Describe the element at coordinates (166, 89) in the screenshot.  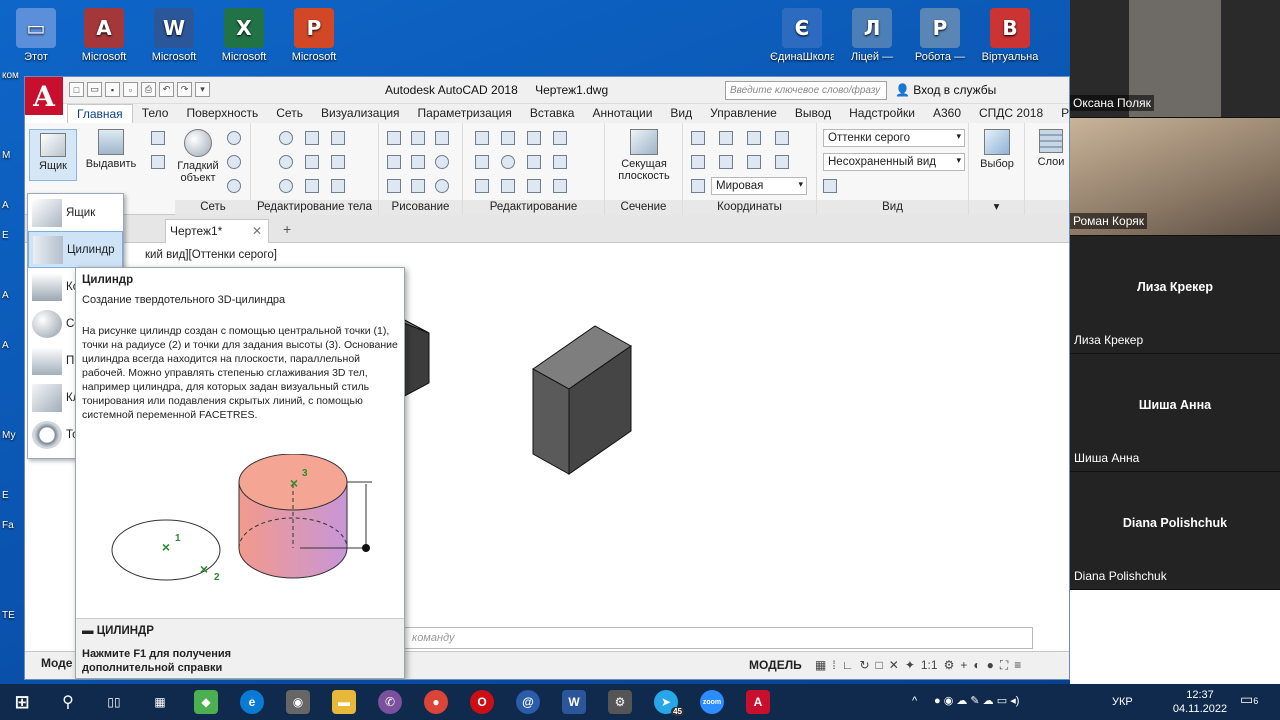
I see `undo-icon: ↶` at that location.